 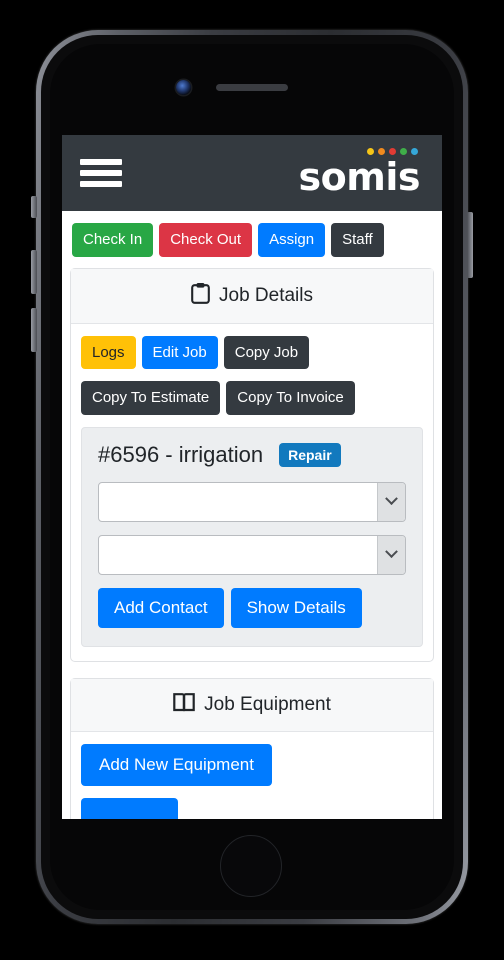 I want to click on job-panel-buttons: Add Contact Show Details, so click(x=252, y=607).